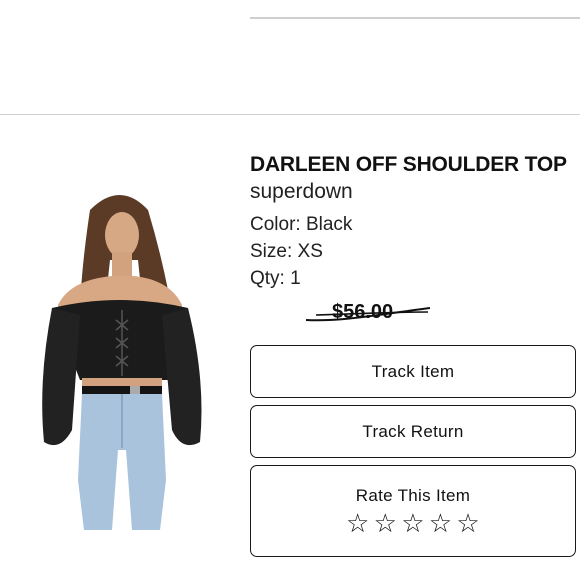 The height and width of the screenshot is (580, 580). Describe the element at coordinates (408, 164) in the screenshot. I see `product-title: DARLEEN OFF SHOULDER TOP` at that location.